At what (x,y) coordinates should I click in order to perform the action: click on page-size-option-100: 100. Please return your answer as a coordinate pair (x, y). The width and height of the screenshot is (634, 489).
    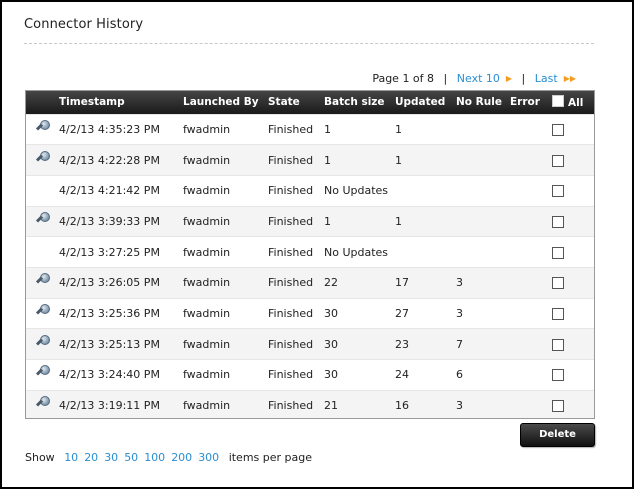
    Looking at the image, I should click on (154, 457).